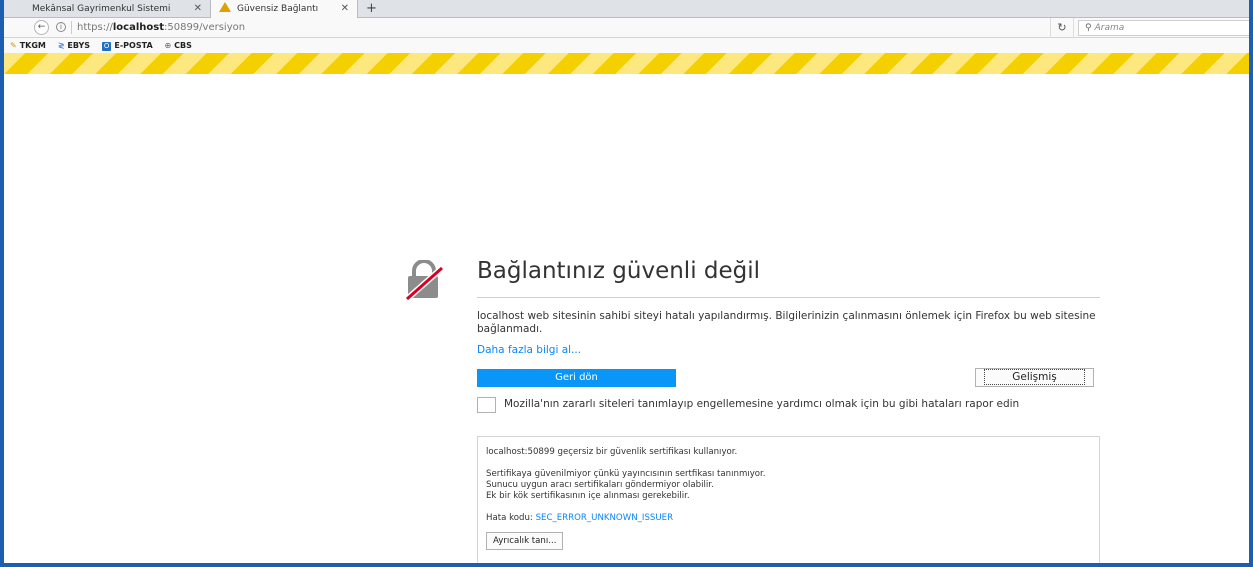 Image resolution: width=1253 pixels, height=567 pixels. I want to click on info-icon: i, so click(61, 27).